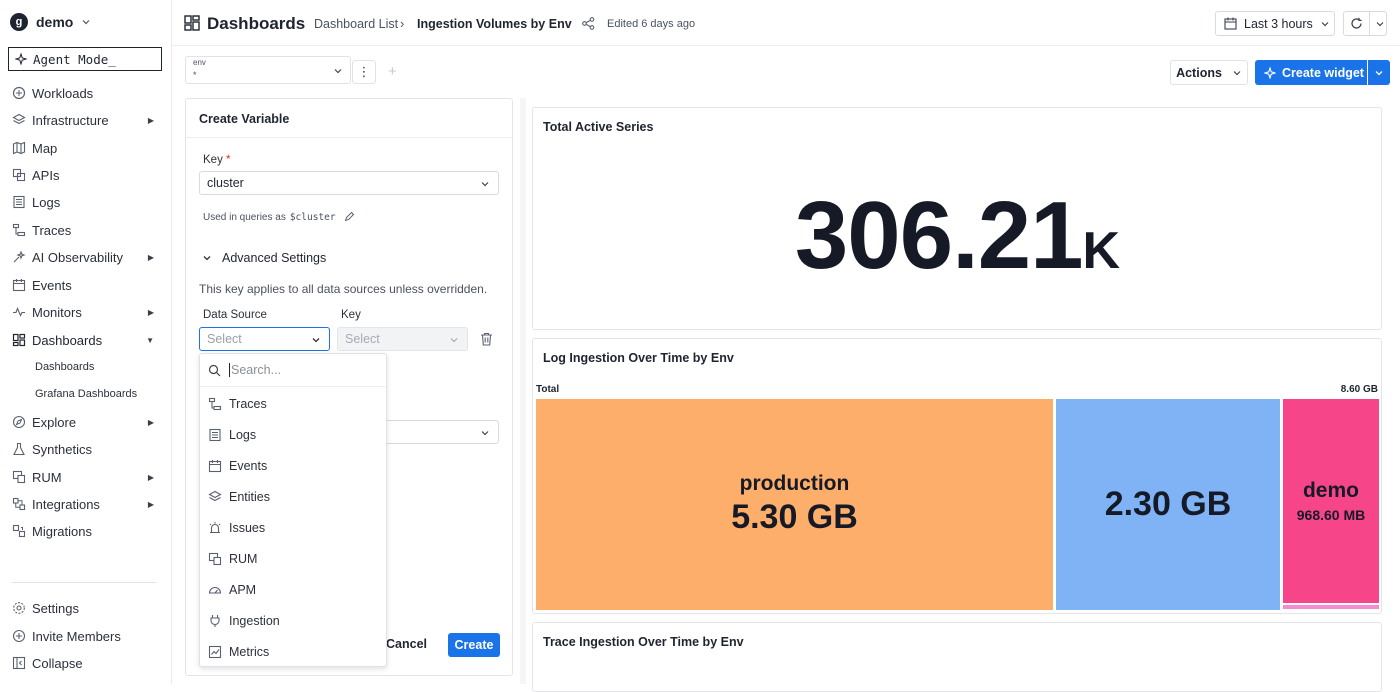 This screenshot has width=1400, height=692. What do you see at coordinates (293, 652) in the screenshot?
I see `option-metrics: Metrics` at bounding box center [293, 652].